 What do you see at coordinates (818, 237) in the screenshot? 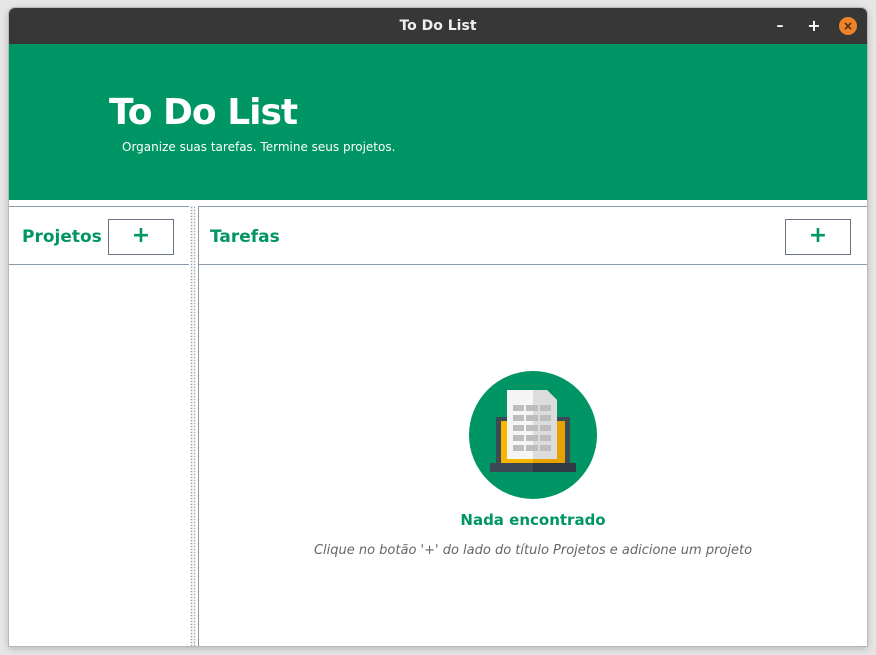
I see `add-task-button: +` at bounding box center [818, 237].